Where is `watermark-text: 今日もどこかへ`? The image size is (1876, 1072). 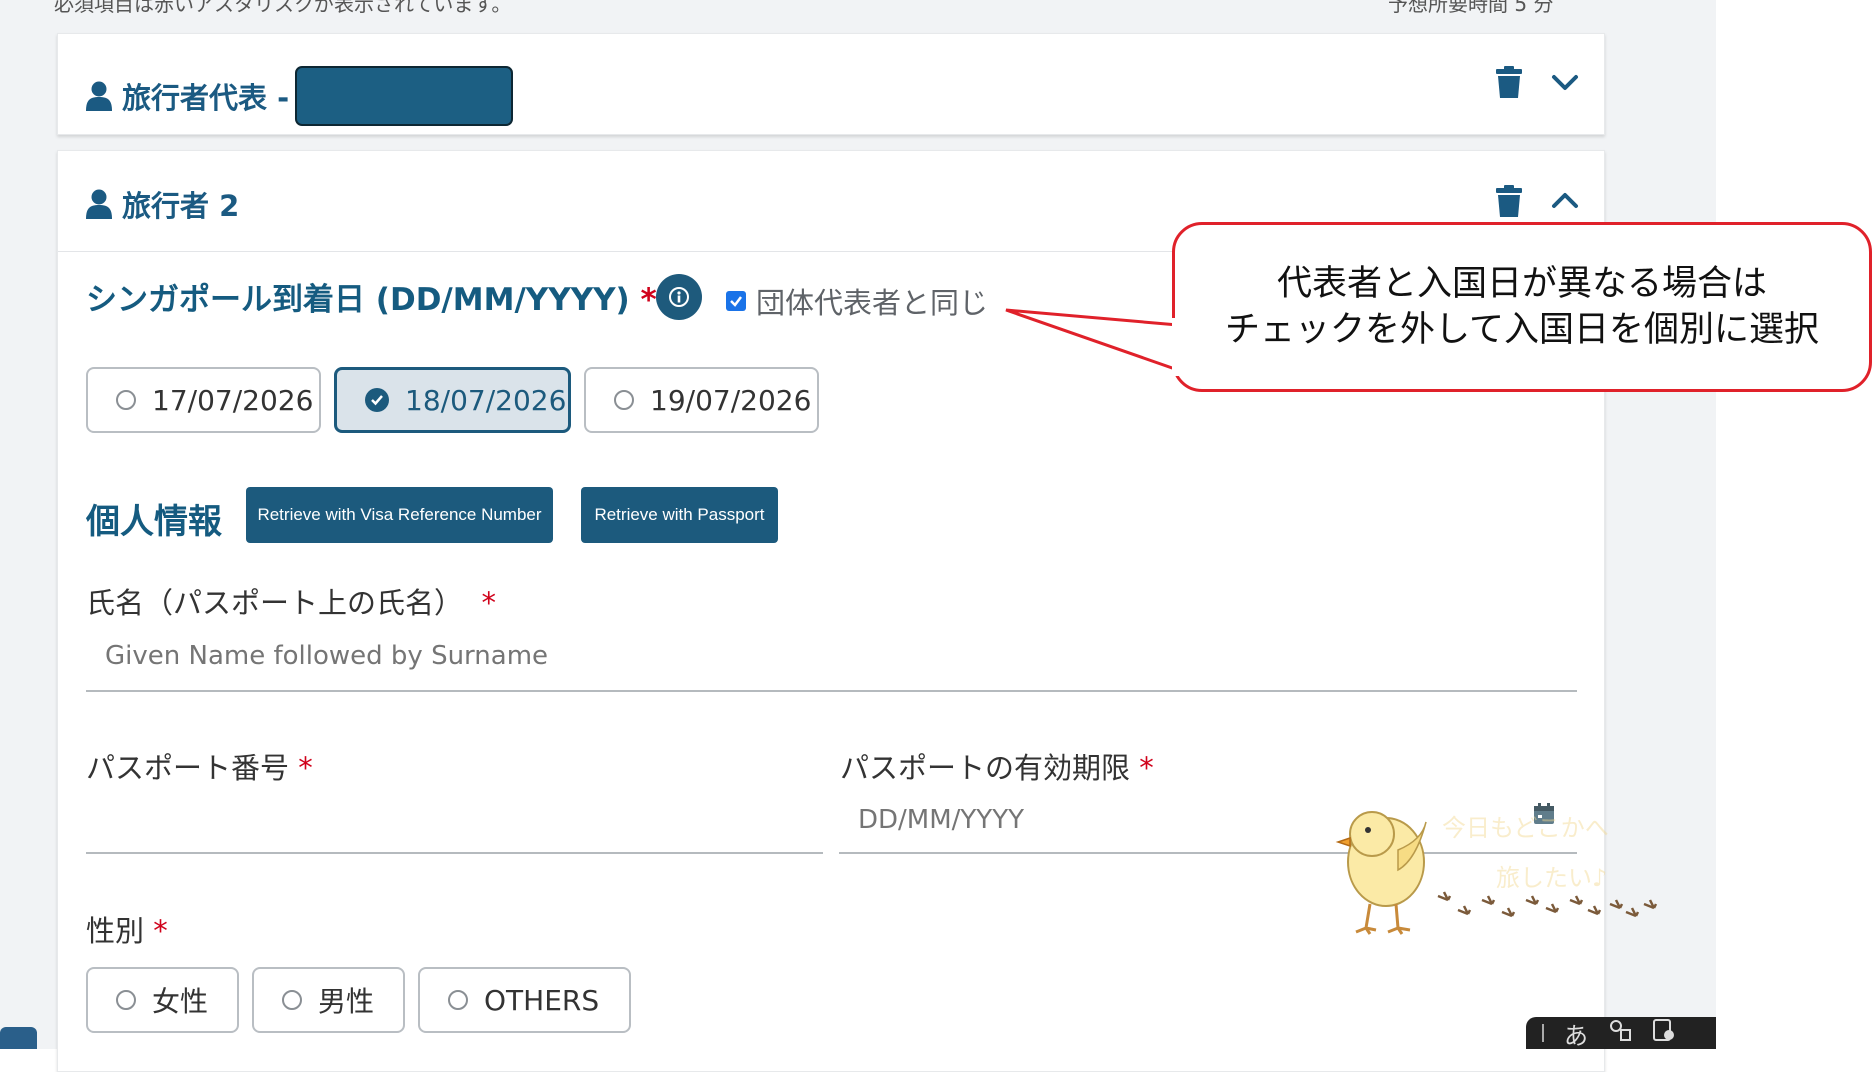
watermark-text: 今日もどこかへ is located at coordinates (1525, 828).